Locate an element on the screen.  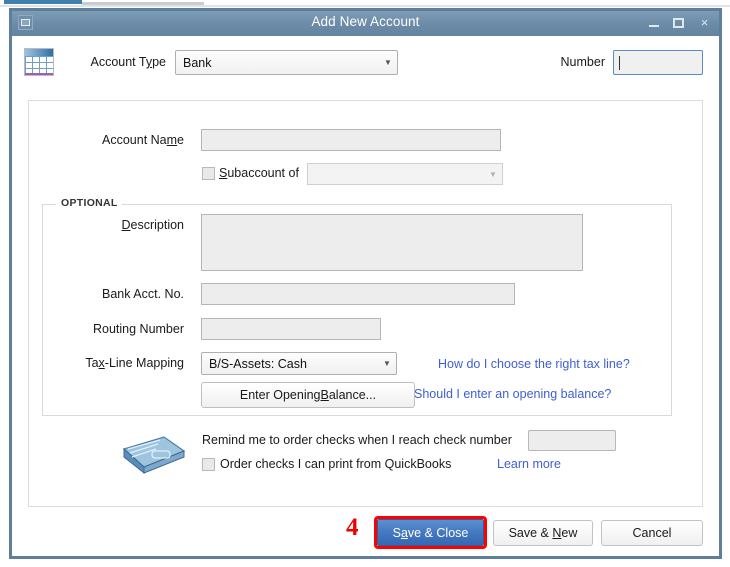
checkbook-icon is located at coordinates (154, 455).